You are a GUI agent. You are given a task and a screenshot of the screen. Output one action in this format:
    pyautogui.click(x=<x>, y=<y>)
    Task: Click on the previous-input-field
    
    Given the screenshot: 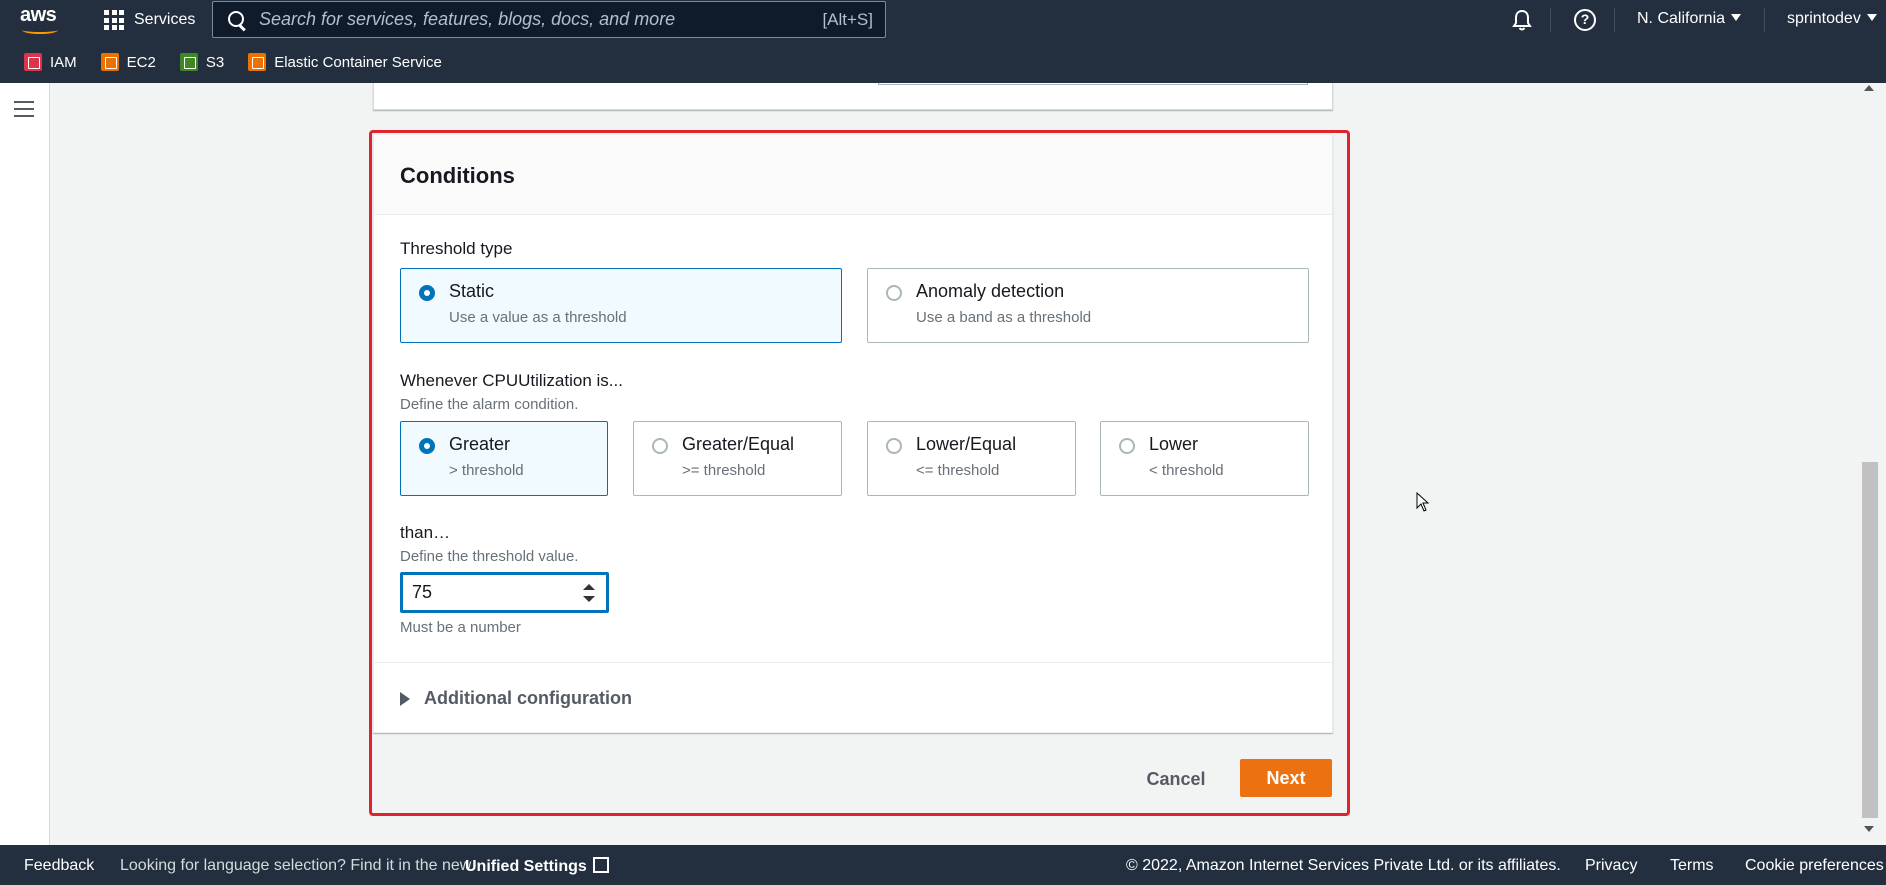 What is the action you would take?
    pyautogui.click(x=1093, y=84)
    